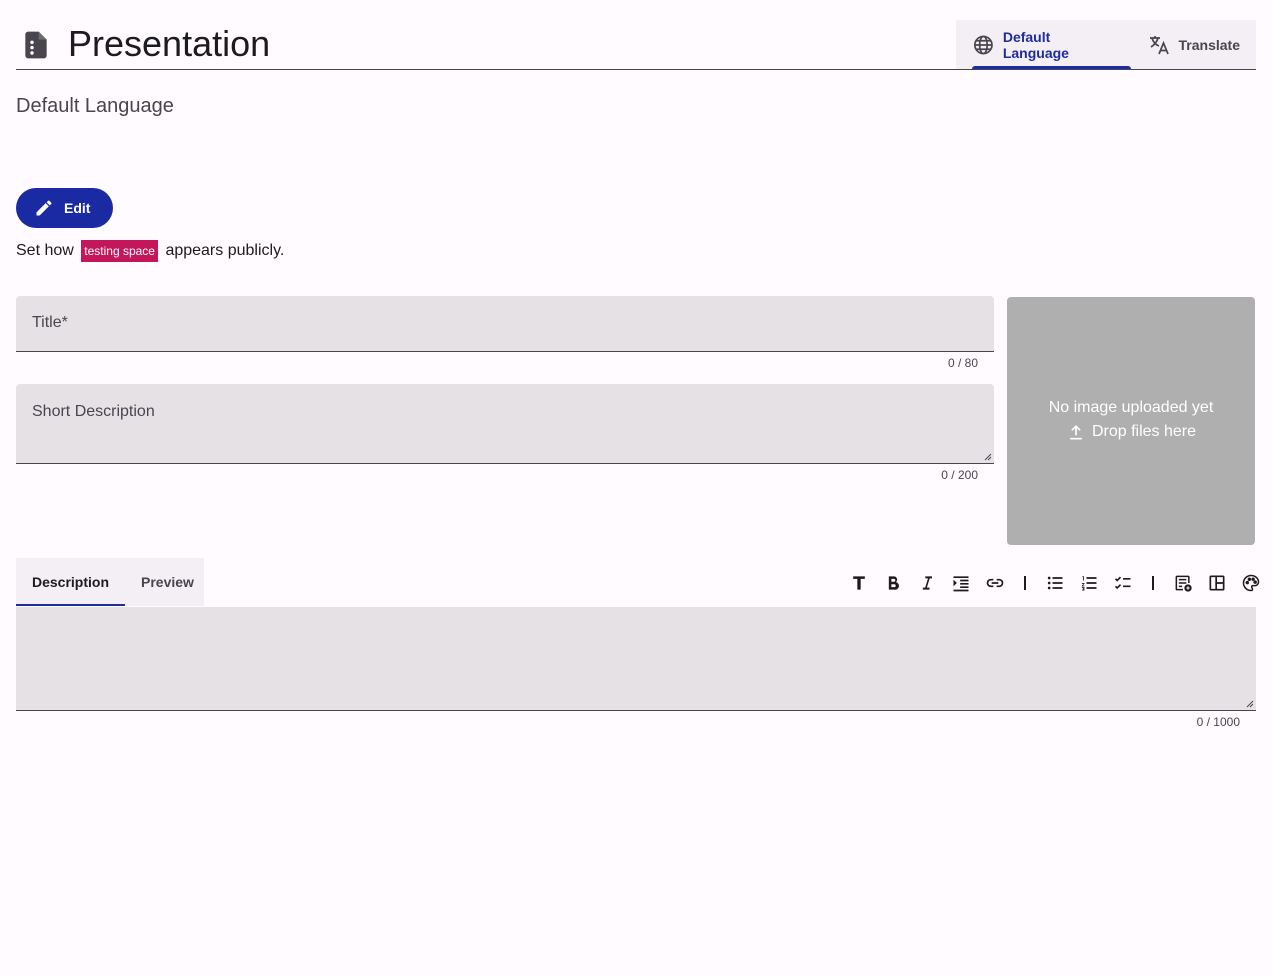 The height and width of the screenshot is (976, 1272). What do you see at coordinates (45, 250) in the screenshot?
I see `hint-prefix: Set how` at bounding box center [45, 250].